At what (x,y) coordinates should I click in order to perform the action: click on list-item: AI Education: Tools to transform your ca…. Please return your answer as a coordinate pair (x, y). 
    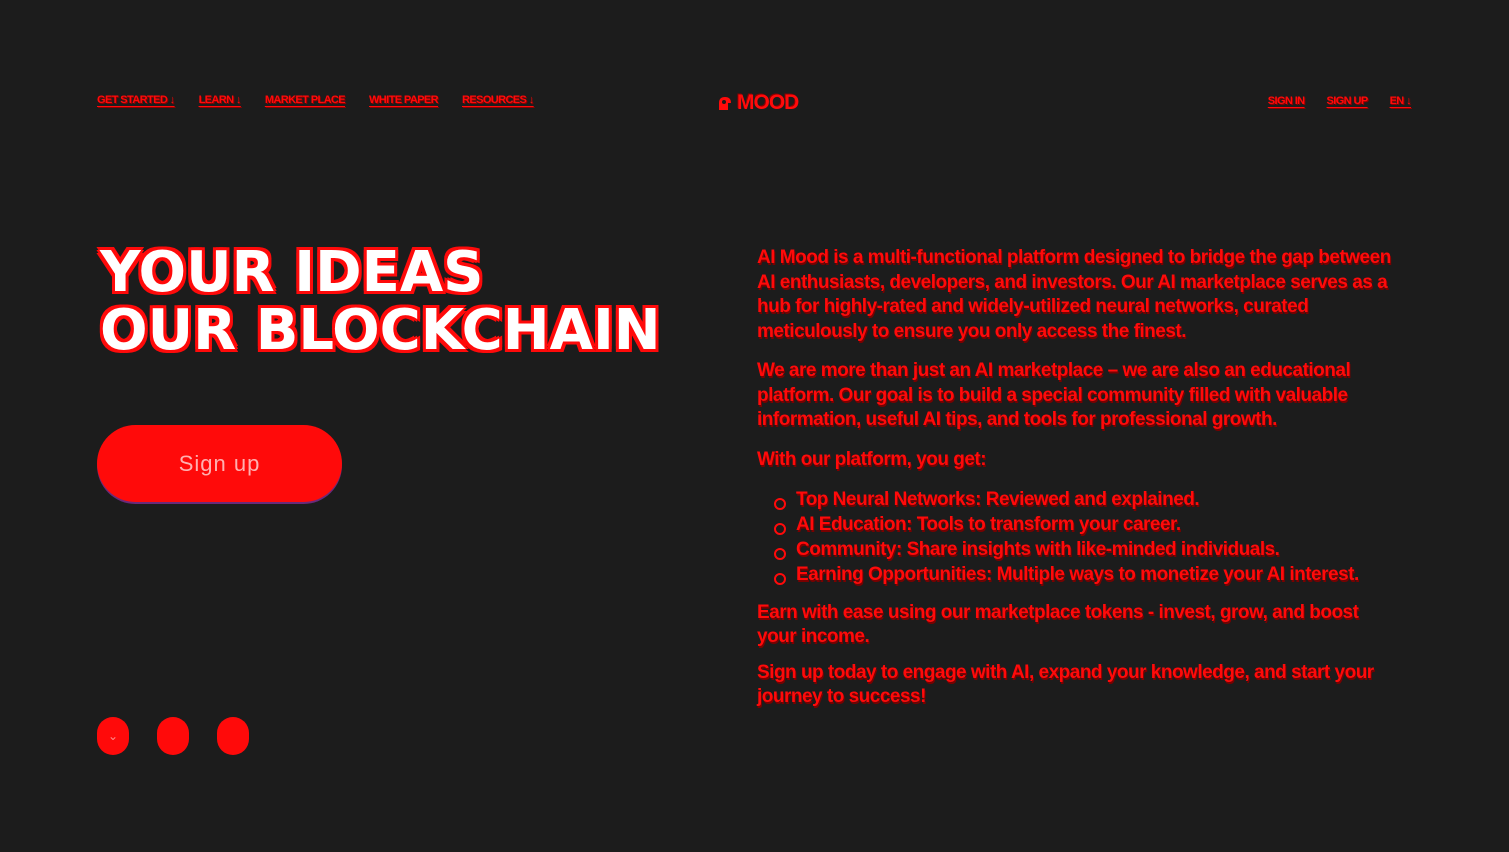
    Looking at the image, I should click on (1088, 524).